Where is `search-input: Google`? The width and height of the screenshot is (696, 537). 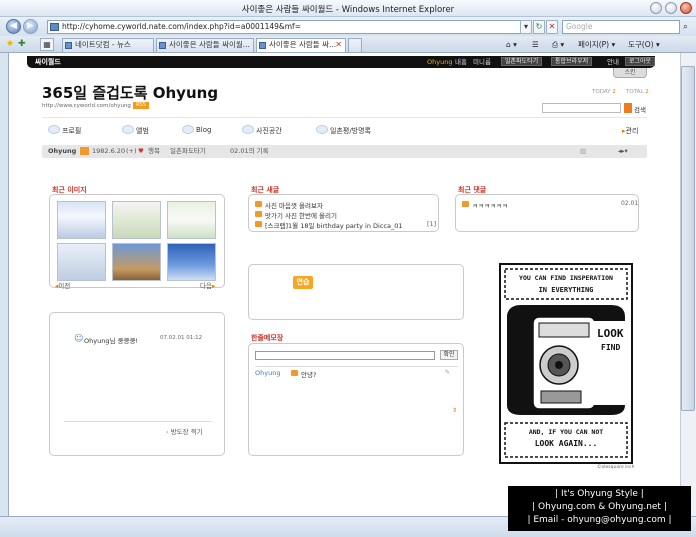 search-input: Google is located at coordinates (621, 27).